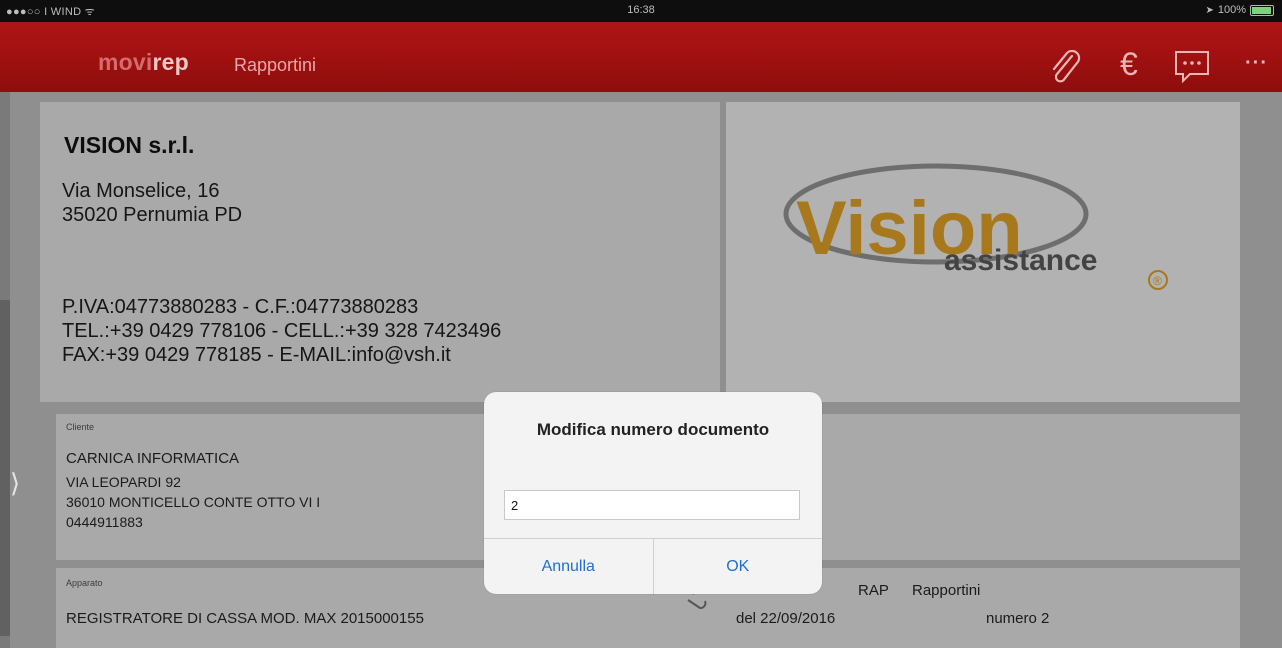 The image size is (1282, 648). I want to click on nav-title: Rapportini, so click(275, 65).